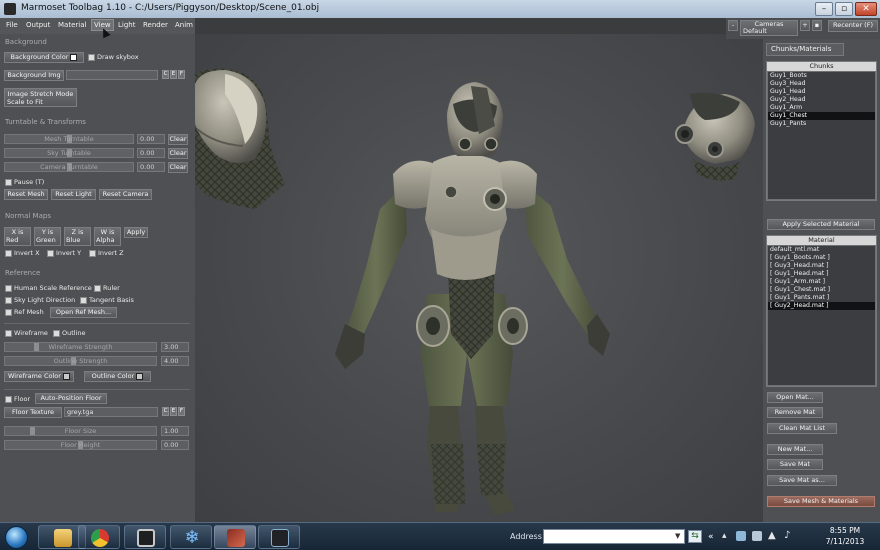  I want to click on x-is-red-button: X is Red, so click(17, 236).